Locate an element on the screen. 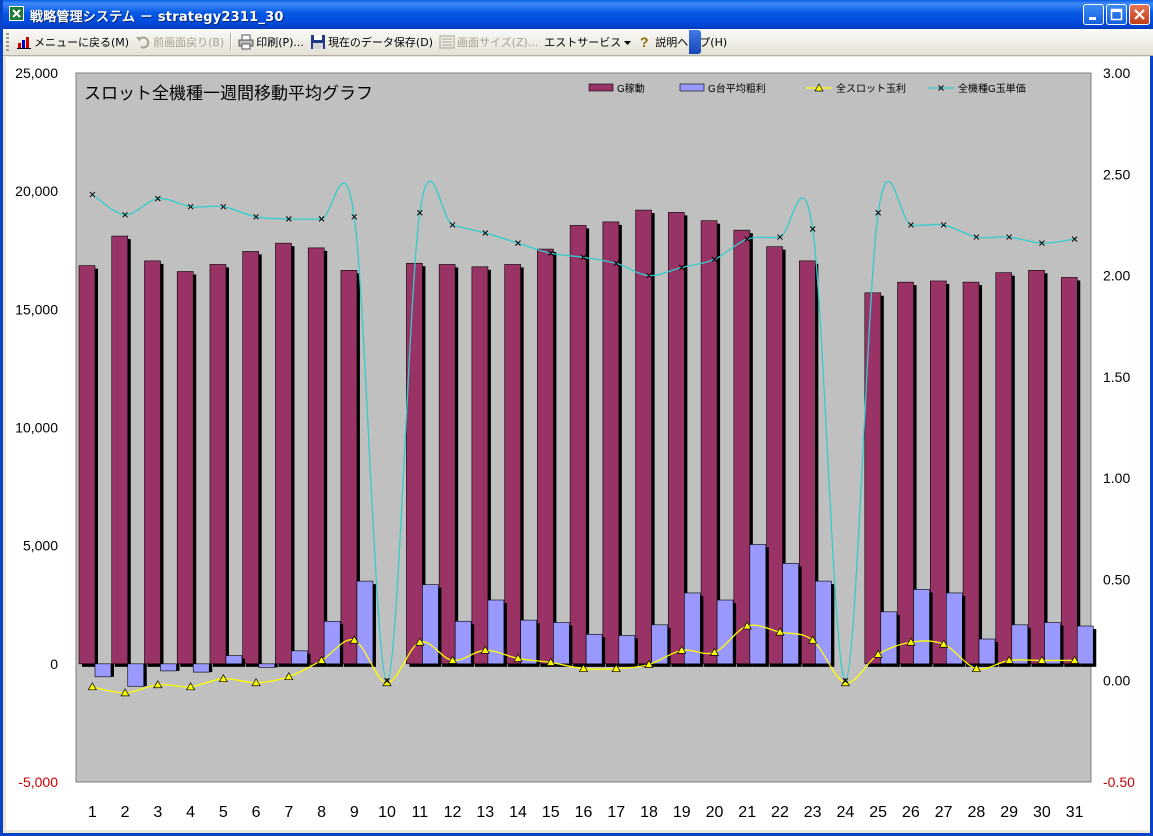 The height and width of the screenshot is (836, 1153). toolbar-options-chevron is located at coordinates (695, 42).